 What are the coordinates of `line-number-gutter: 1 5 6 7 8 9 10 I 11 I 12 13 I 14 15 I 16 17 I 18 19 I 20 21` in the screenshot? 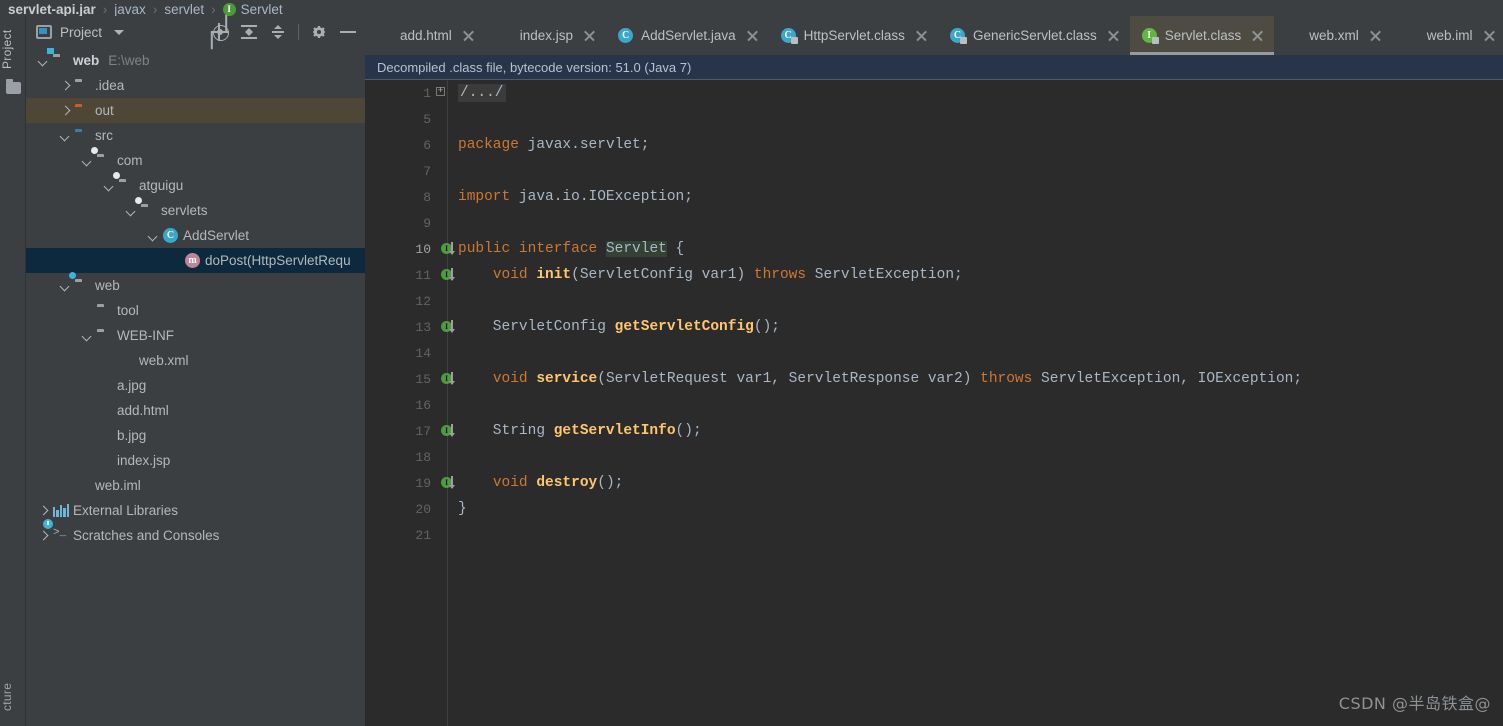 It's located at (409, 403).